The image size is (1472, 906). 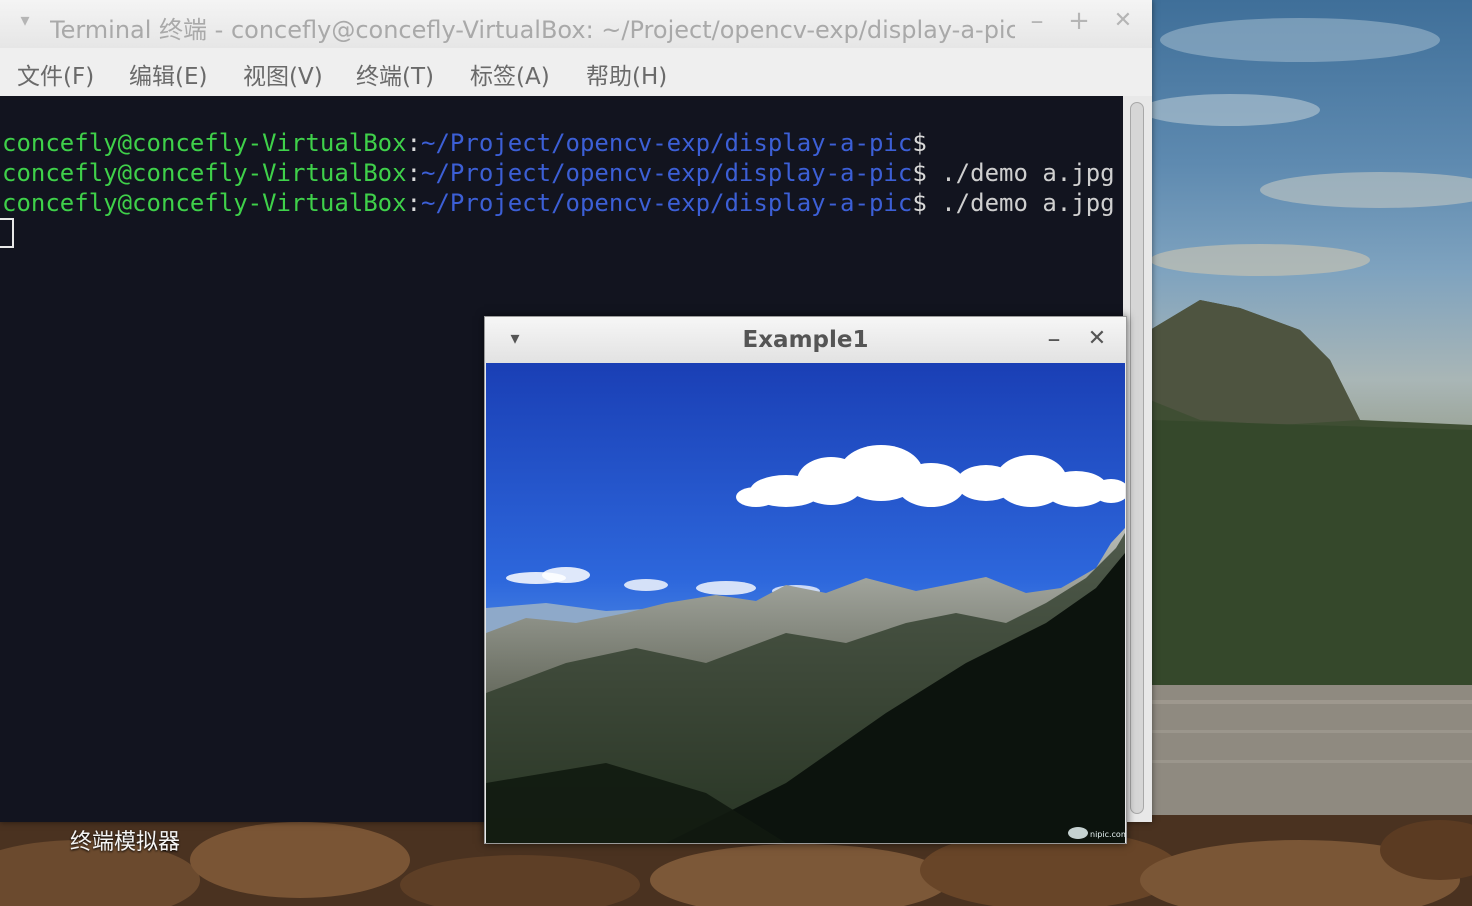 I want to click on image-watermark: nipic.com, so click(x=1107, y=834).